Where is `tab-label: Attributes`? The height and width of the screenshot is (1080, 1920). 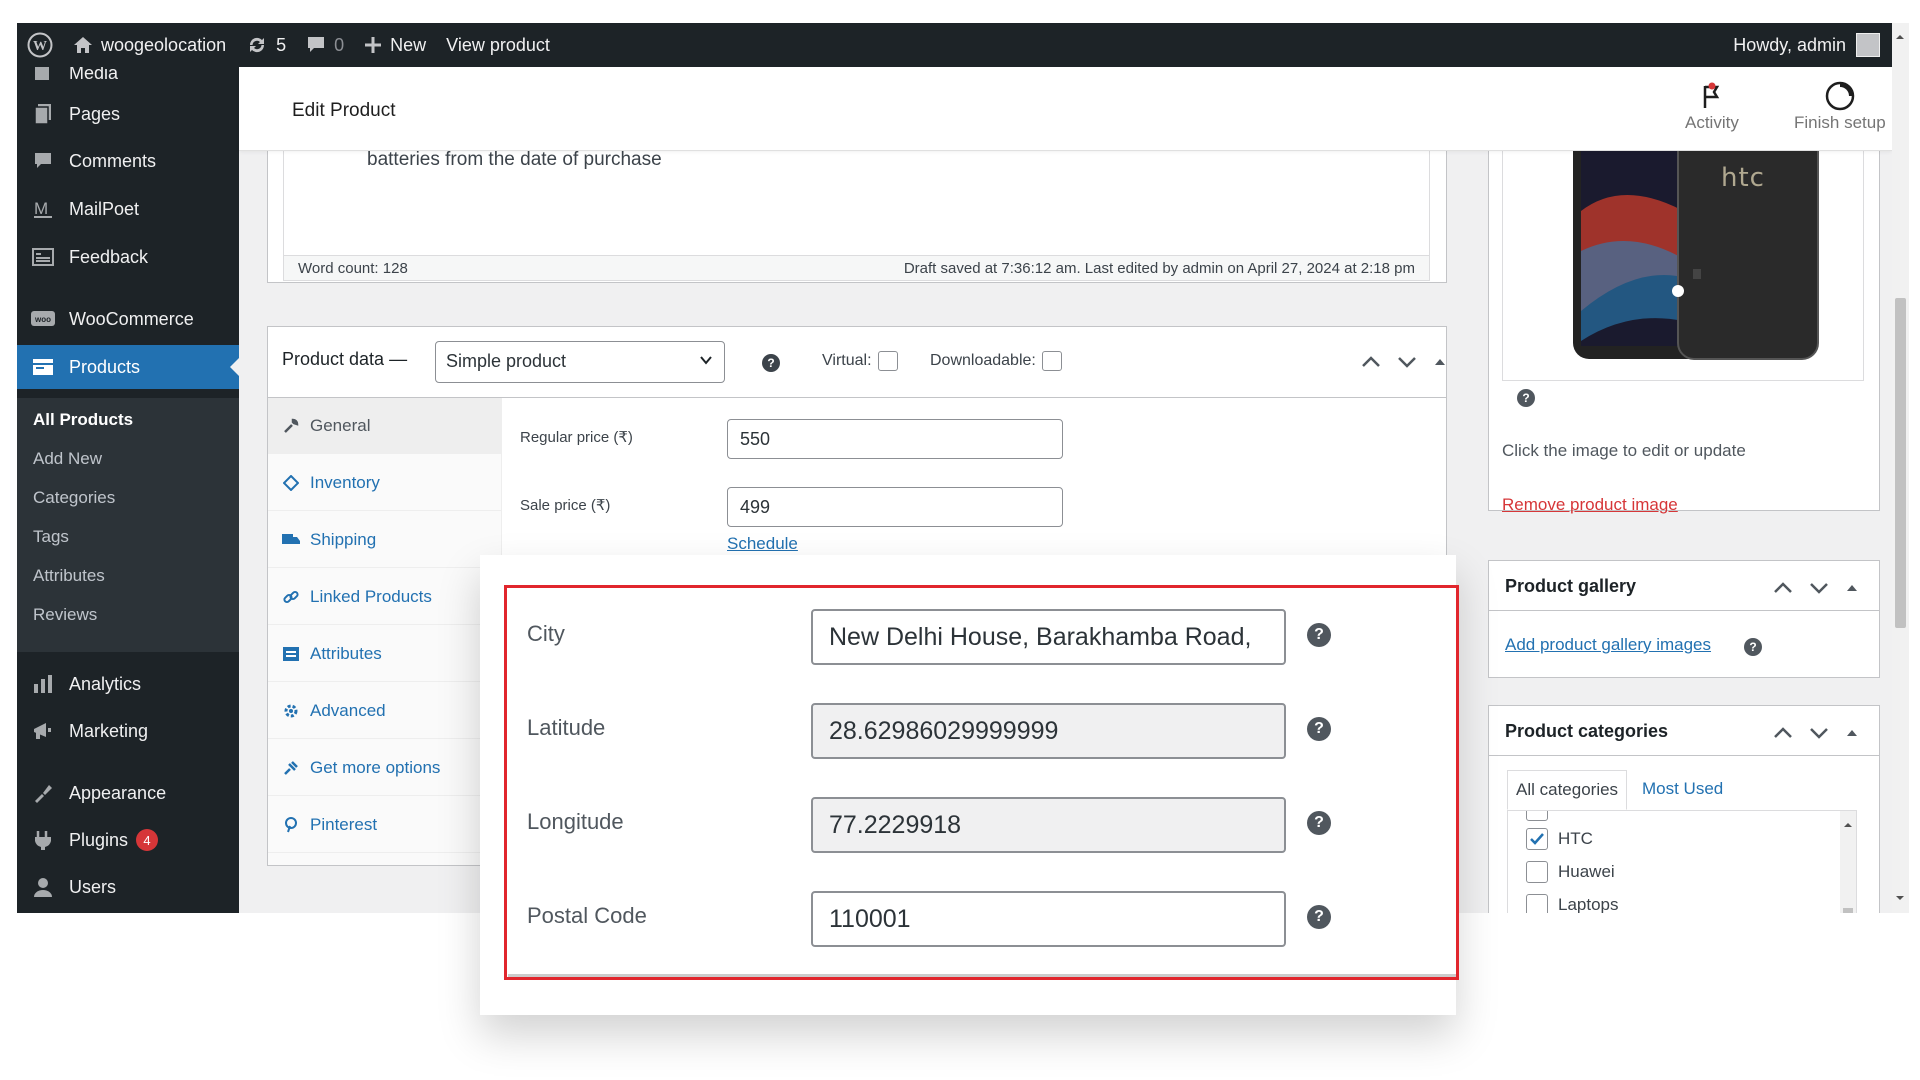
tab-label: Attributes is located at coordinates (346, 653).